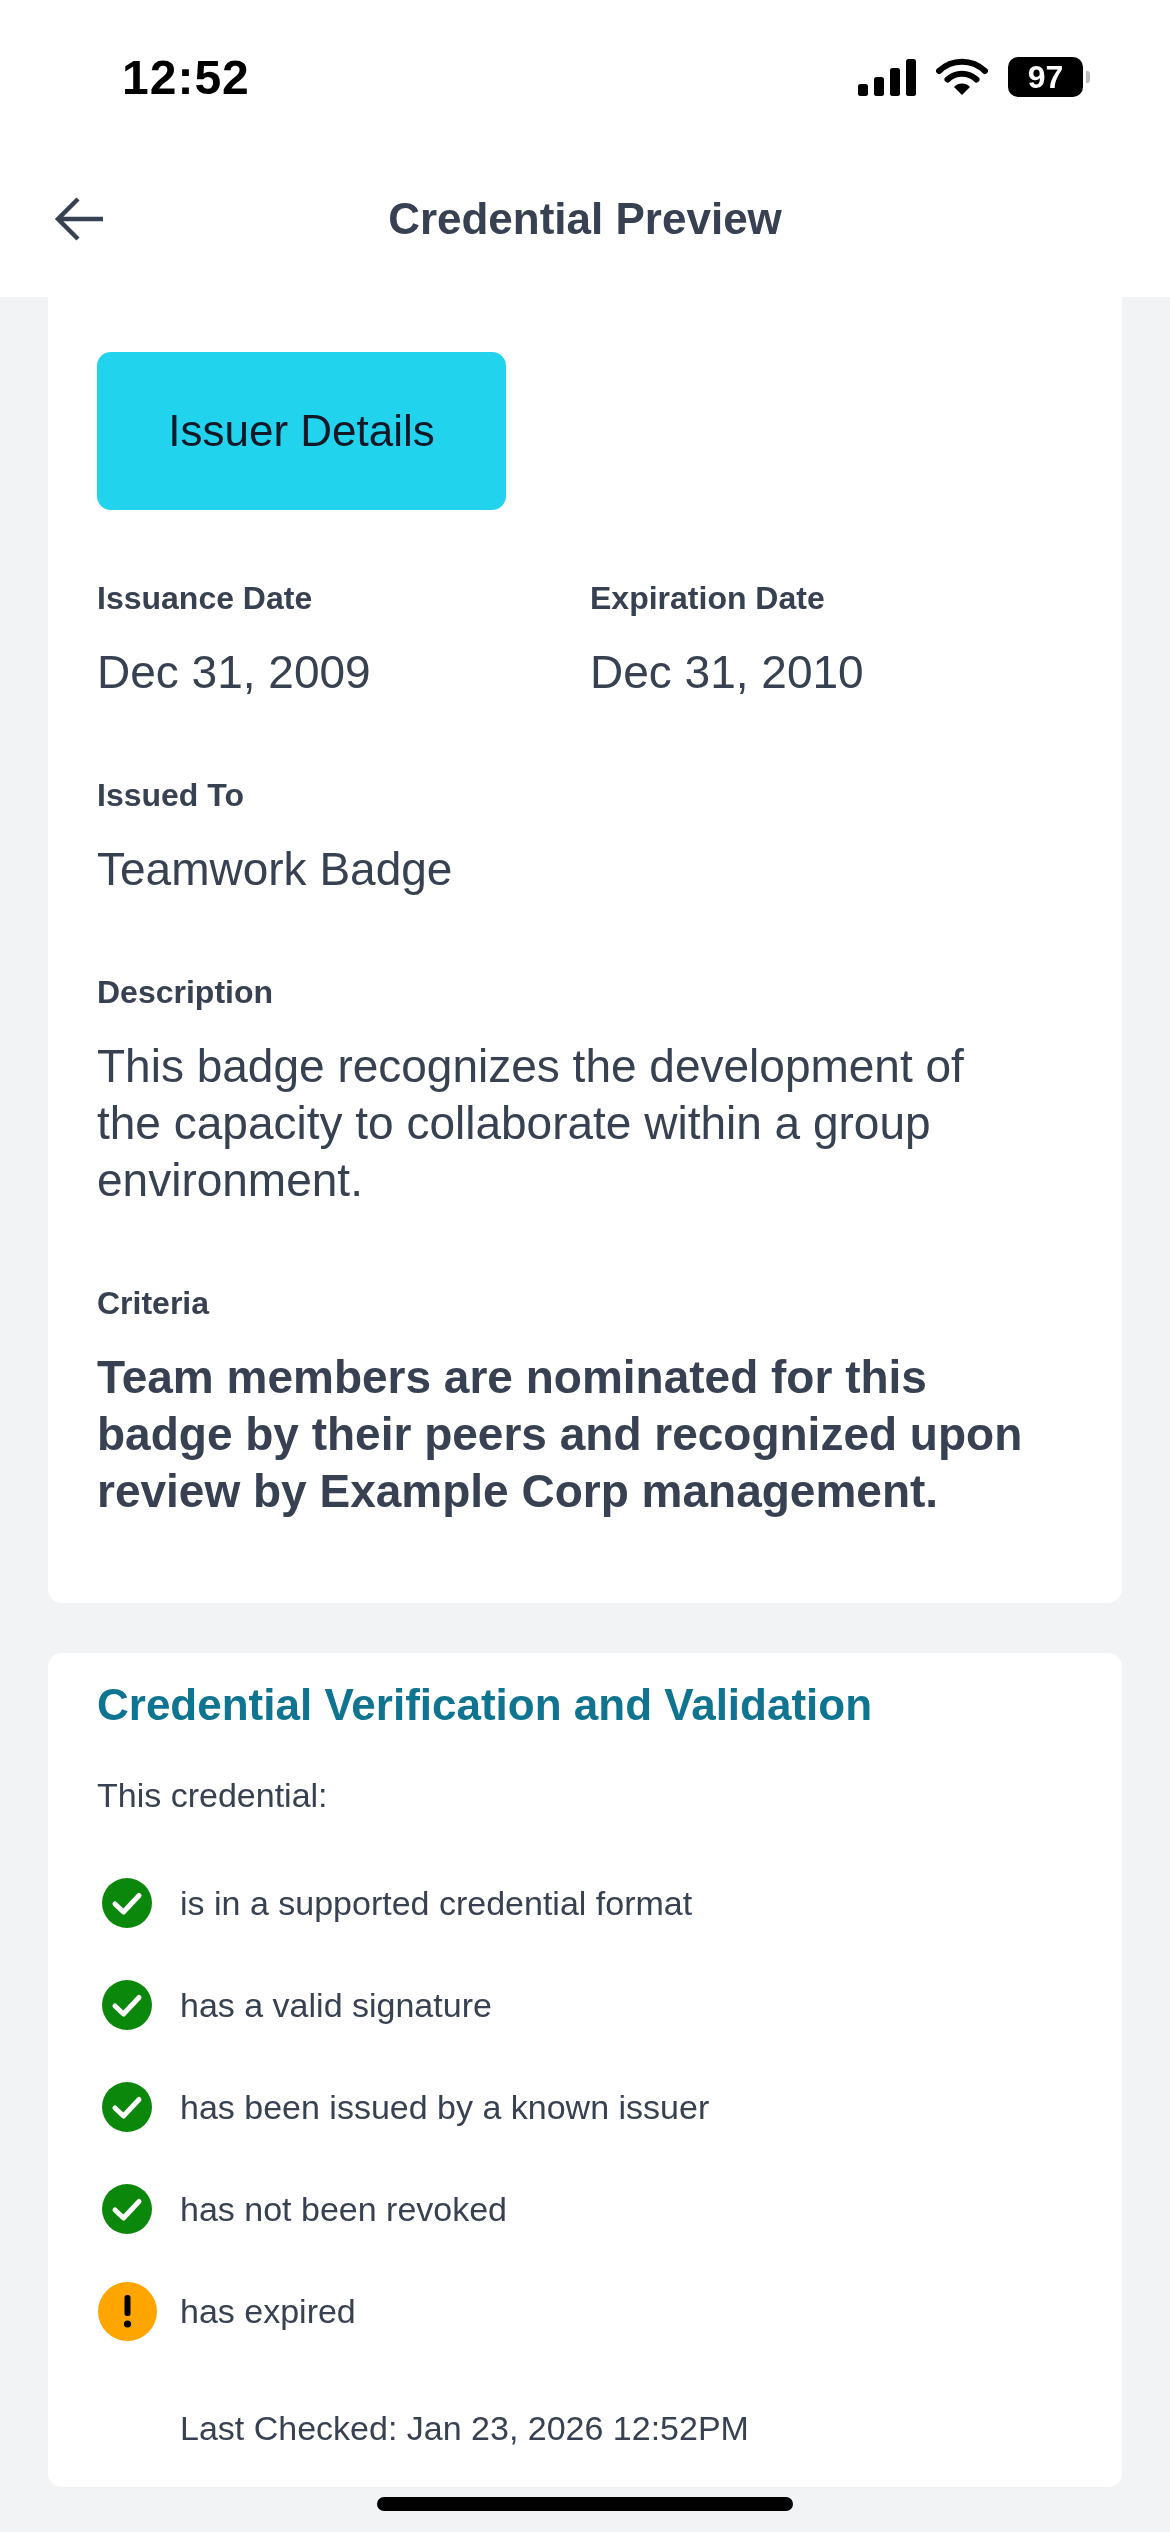 Image resolution: width=1170 pixels, height=2532 pixels. Describe the element at coordinates (727, 672) in the screenshot. I see `date-value: Dec 31, 2010` at that location.